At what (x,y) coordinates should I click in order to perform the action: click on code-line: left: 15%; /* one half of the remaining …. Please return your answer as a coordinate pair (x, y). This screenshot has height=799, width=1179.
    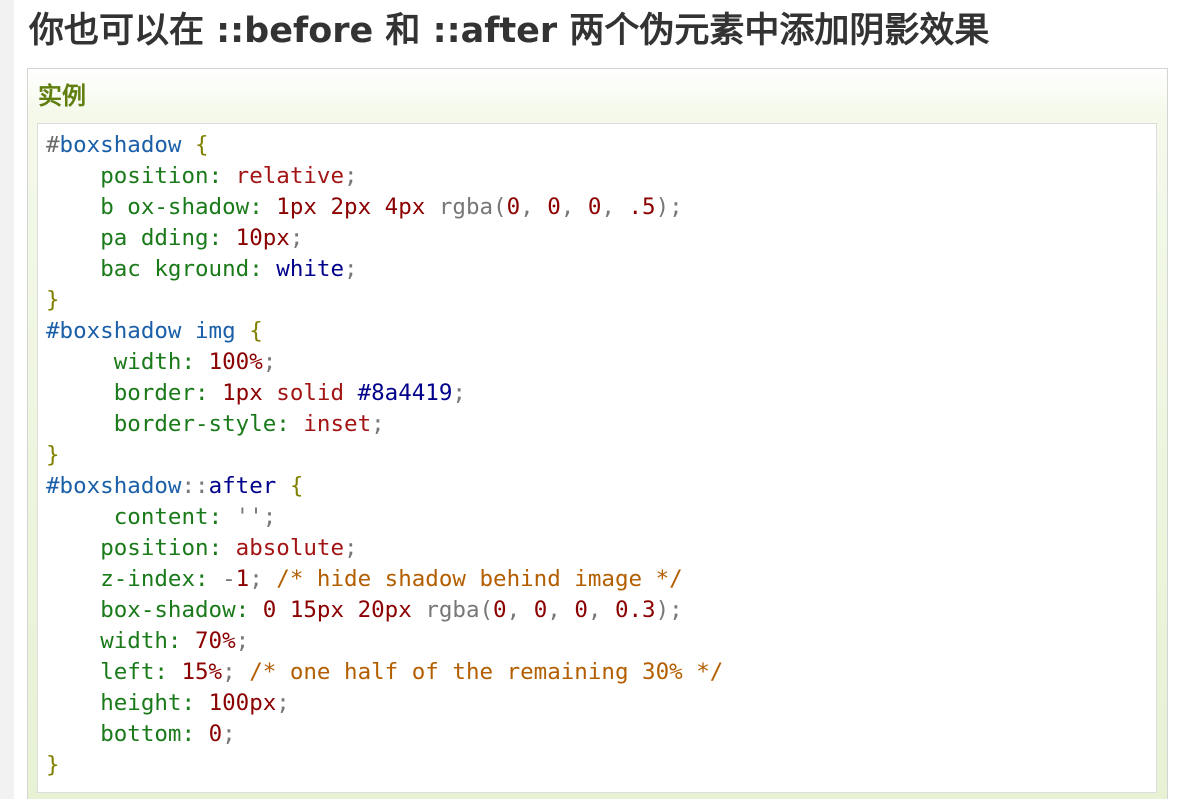
    Looking at the image, I should click on (384, 672).